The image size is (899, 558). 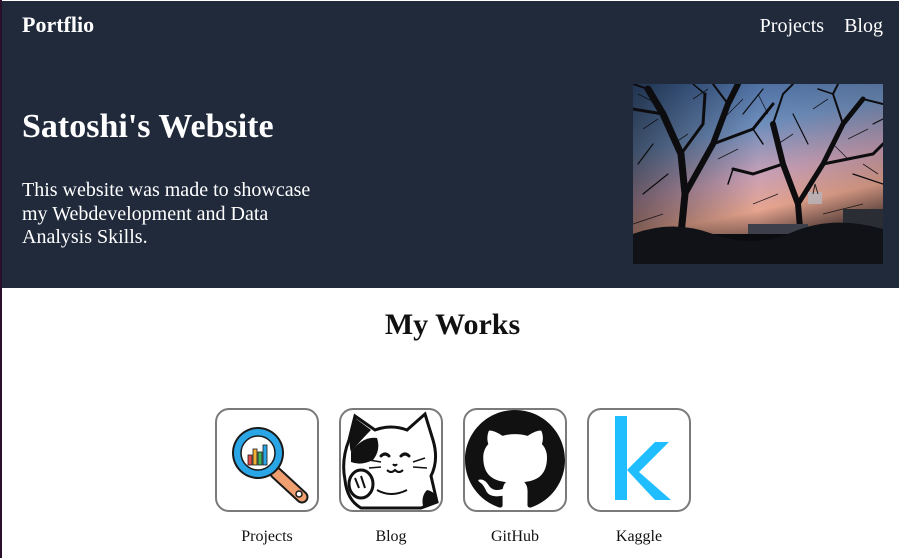 What do you see at coordinates (391, 536) in the screenshot?
I see `work-label-blog: Blog` at bounding box center [391, 536].